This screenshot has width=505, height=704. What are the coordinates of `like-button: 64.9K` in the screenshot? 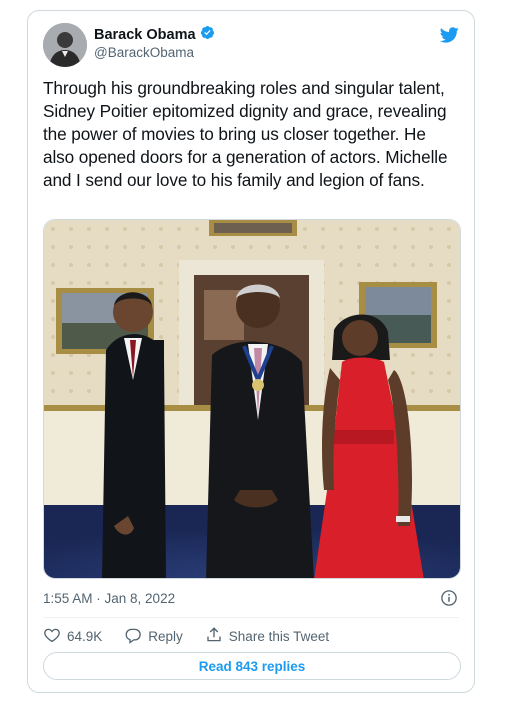 It's located at (72, 636).